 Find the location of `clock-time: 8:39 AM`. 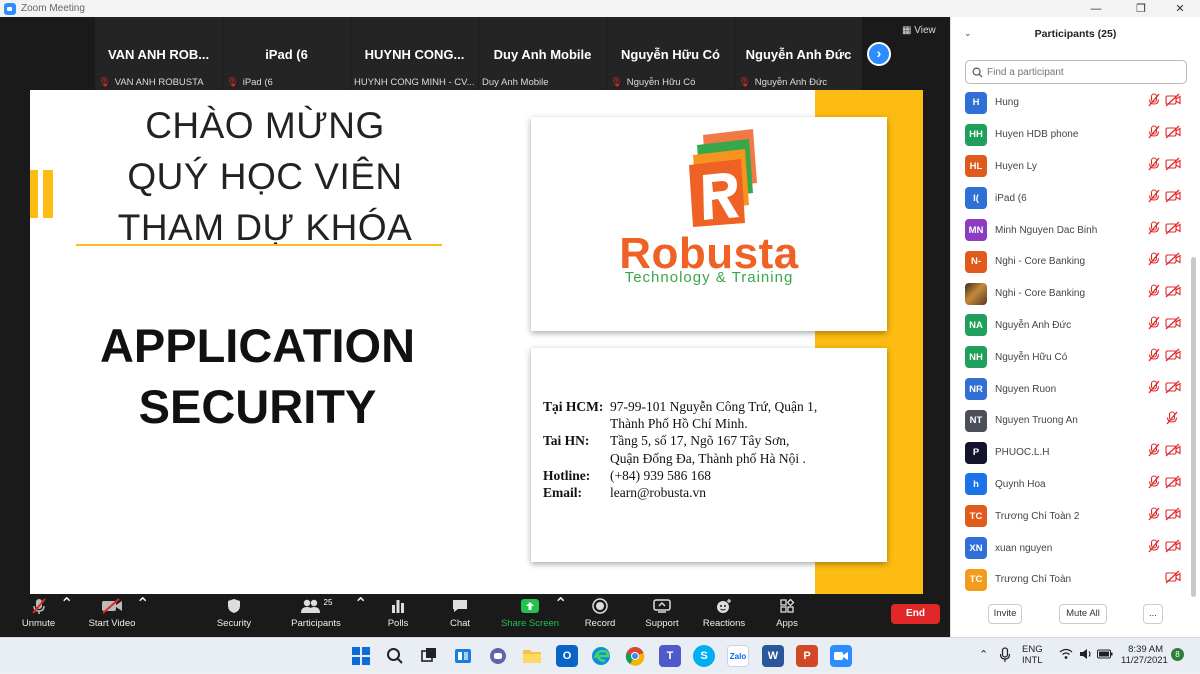

clock-time: 8:39 AM is located at coordinates (1145, 649).